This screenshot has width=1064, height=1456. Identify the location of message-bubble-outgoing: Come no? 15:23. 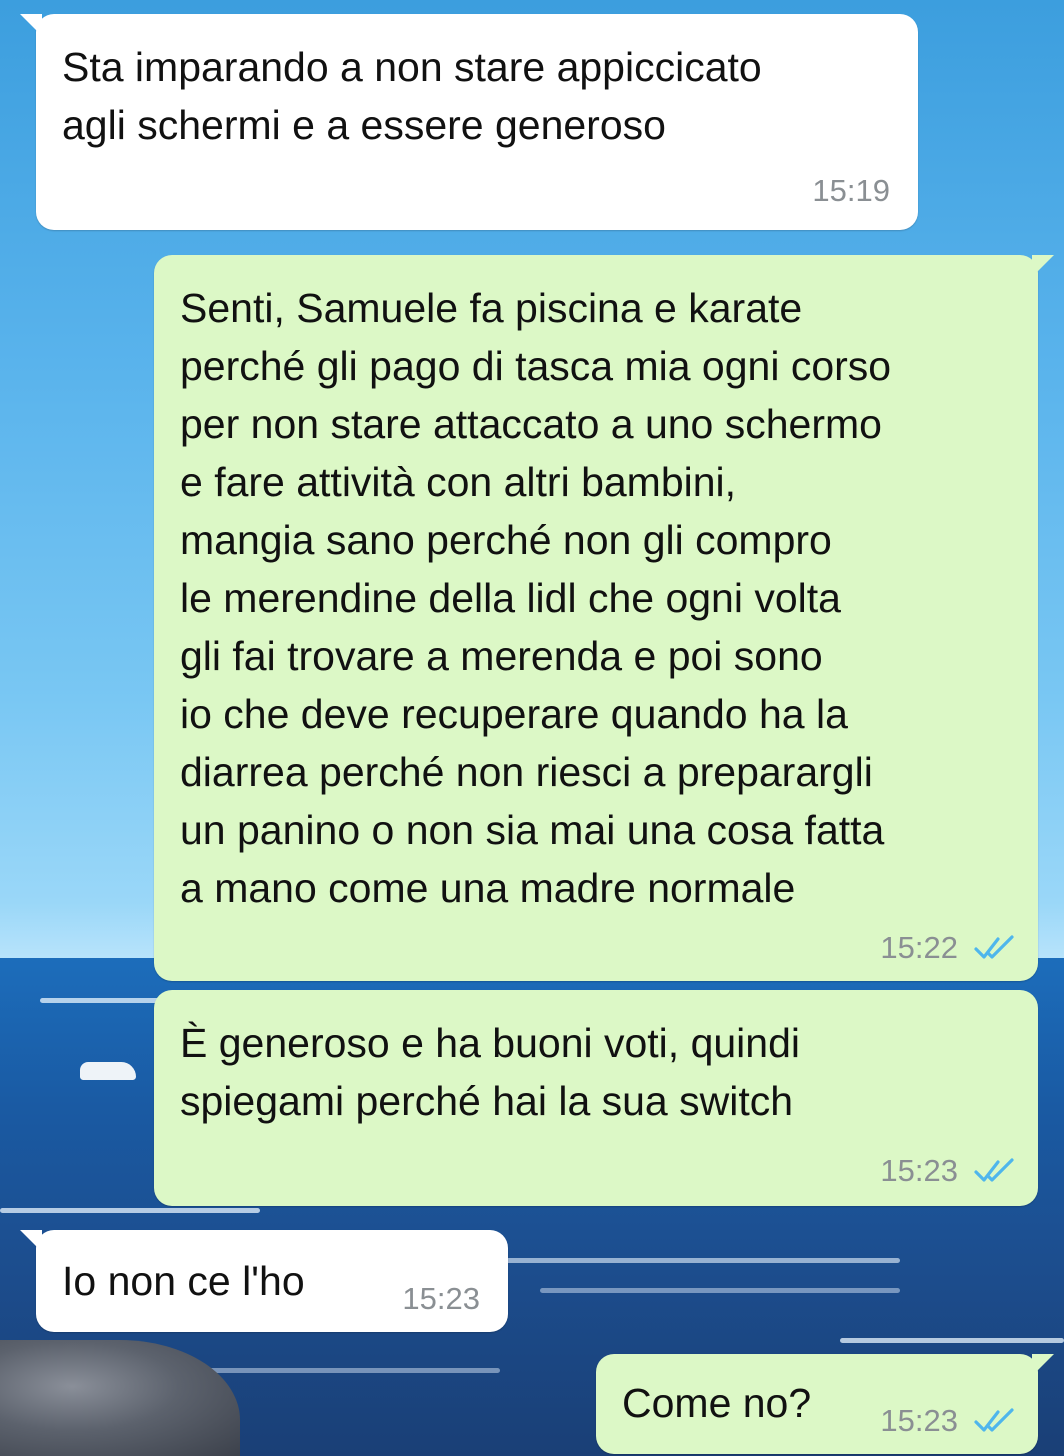
(825, 1404).